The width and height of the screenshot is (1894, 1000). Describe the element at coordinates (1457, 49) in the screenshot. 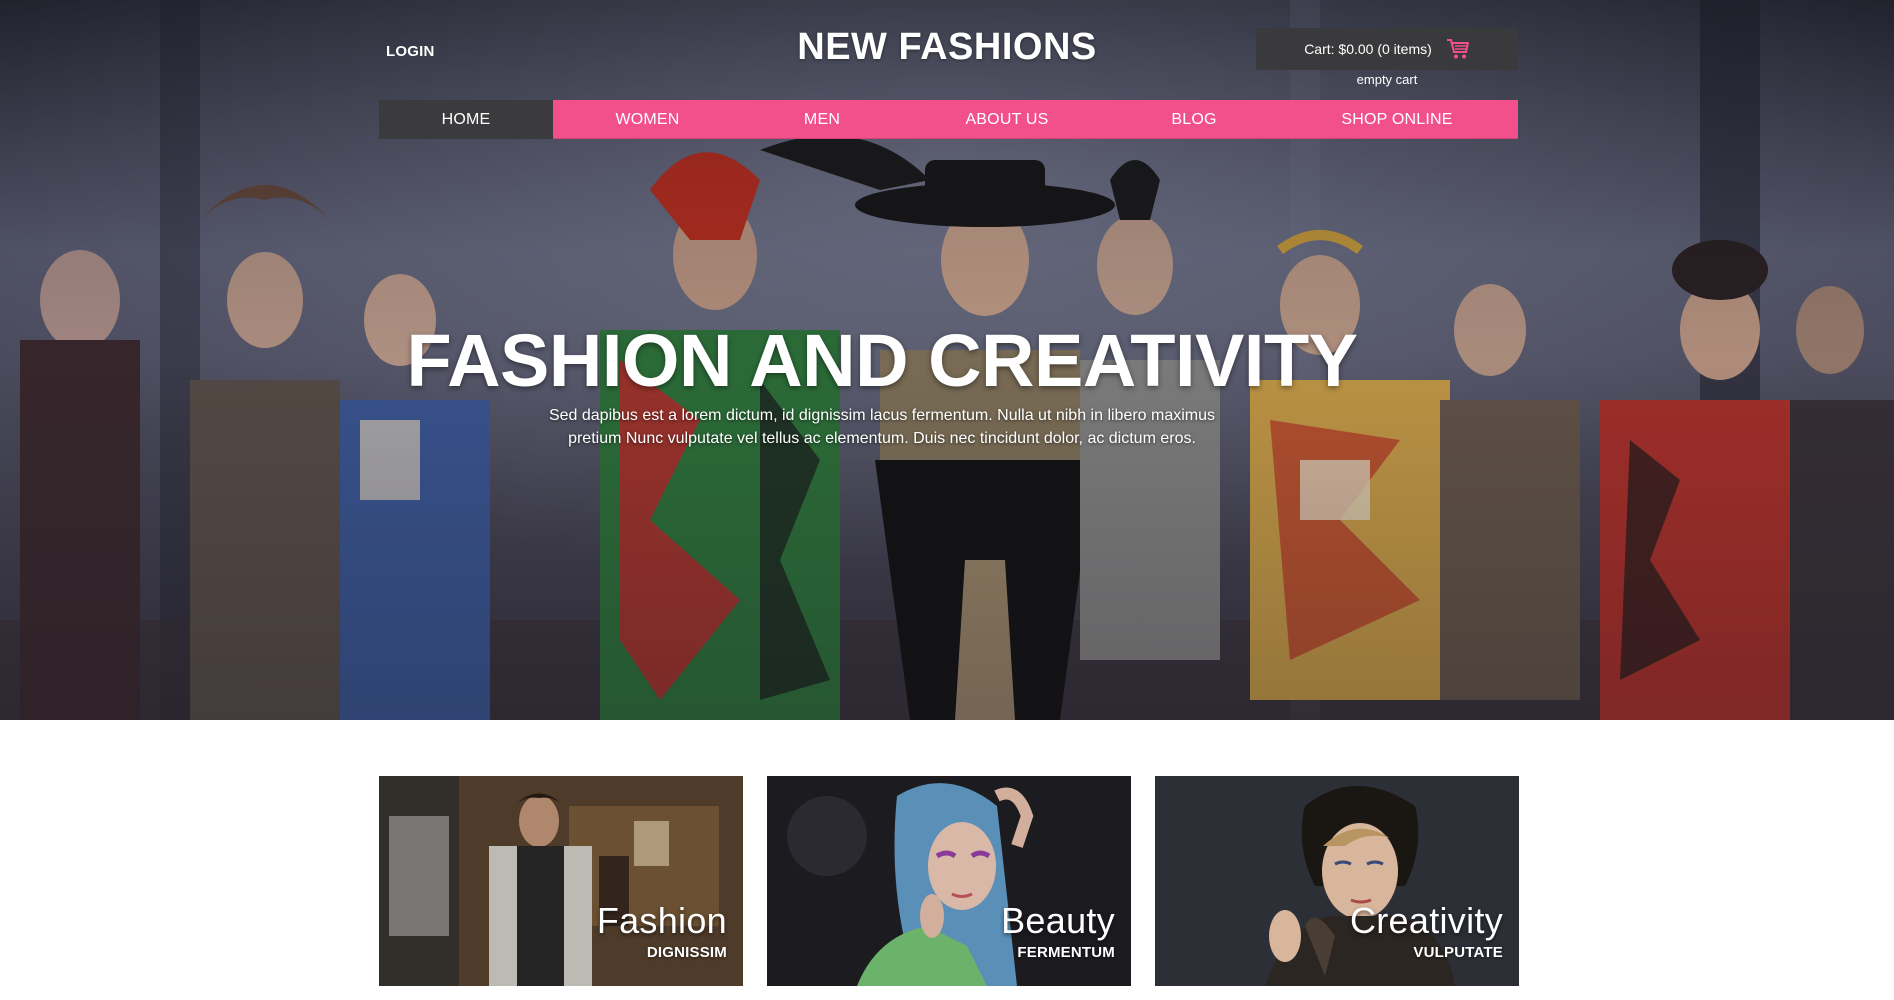

I see `shopping-cart-icon` at that location.